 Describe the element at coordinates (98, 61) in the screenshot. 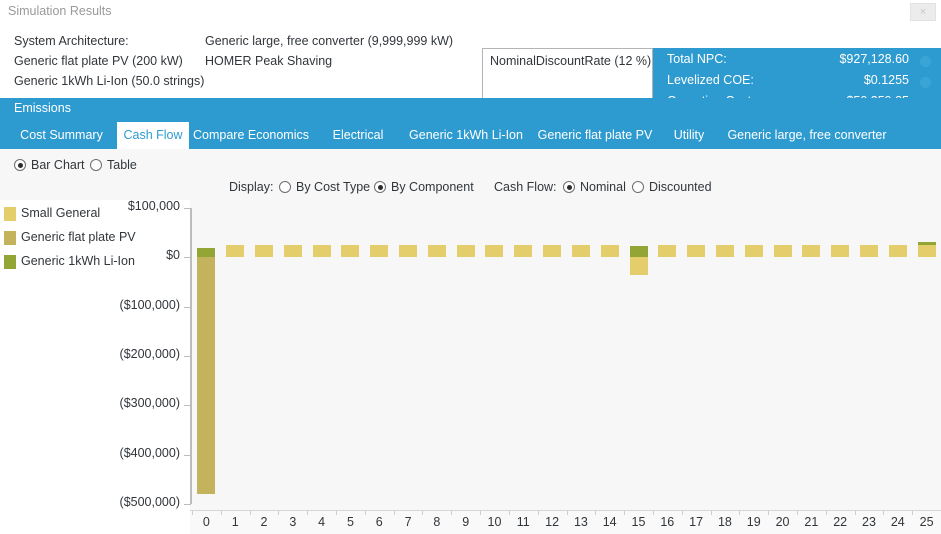

I see `architecture-pv: Generic flat plate PV (200 kW)` at that location.